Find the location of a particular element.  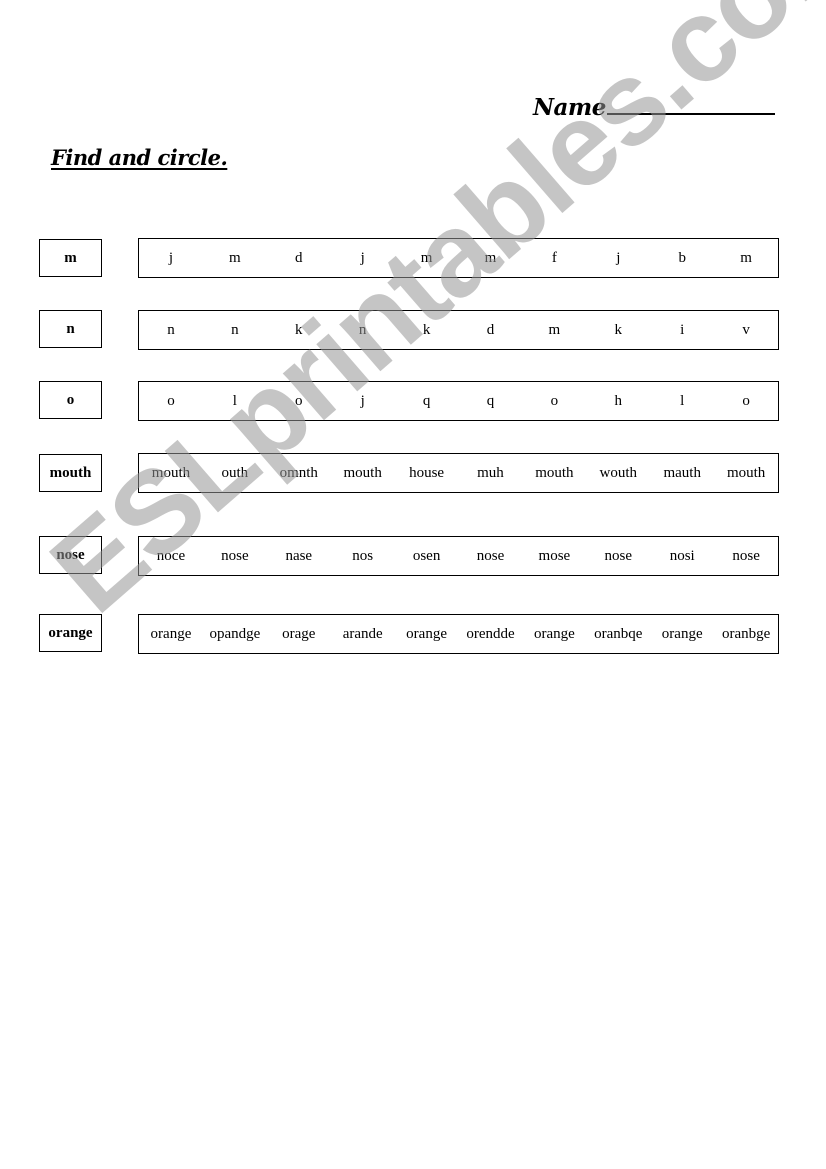

choice-item: orage is located at coordinates (299, 634).